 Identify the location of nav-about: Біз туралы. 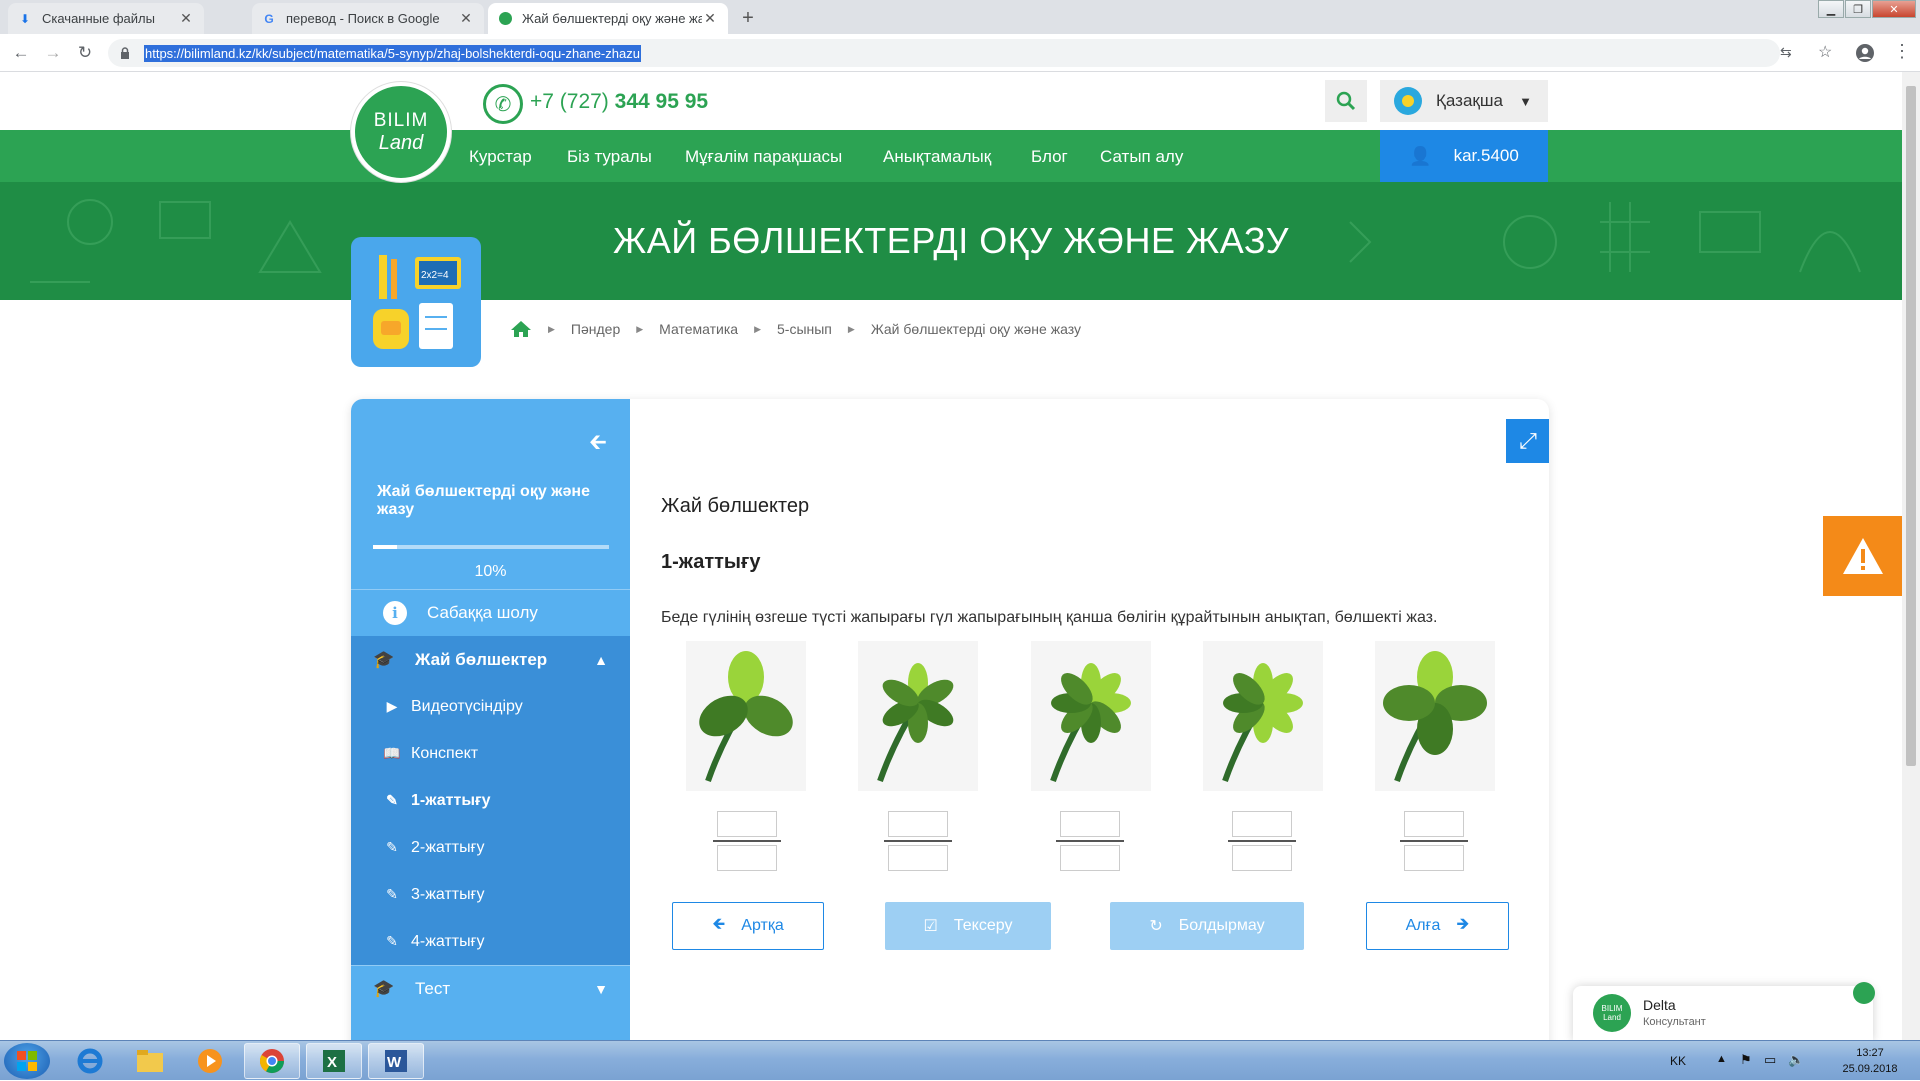
(609, 157).